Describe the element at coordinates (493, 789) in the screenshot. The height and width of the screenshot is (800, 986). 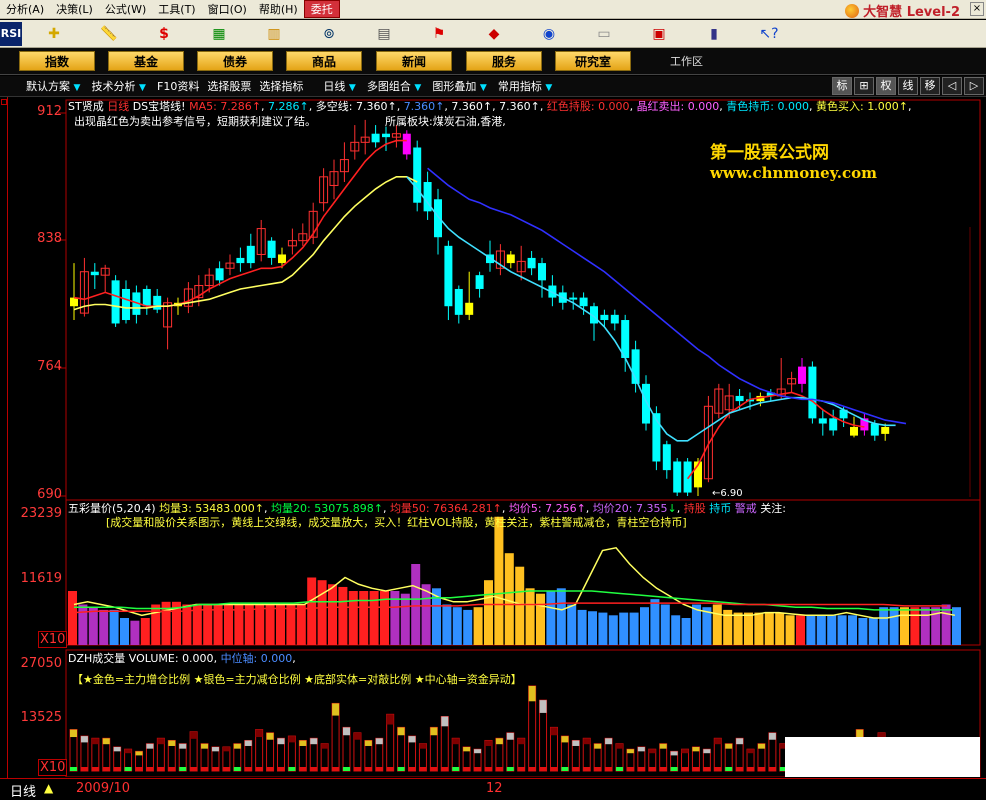
I see `status-bar: 日线 ▲ 2009/10 12` at that location.